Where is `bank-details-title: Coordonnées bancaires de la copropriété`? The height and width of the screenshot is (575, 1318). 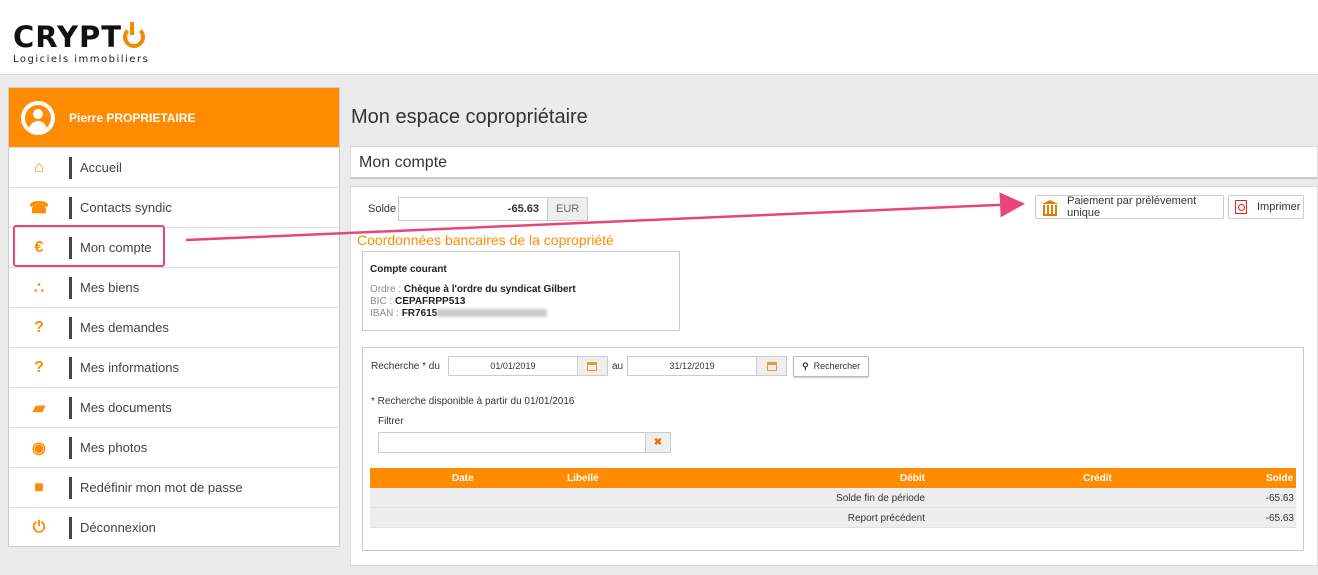
bank-details-title: Coordonnées bancaires de la copropriété is located at coordinates (485, 240).